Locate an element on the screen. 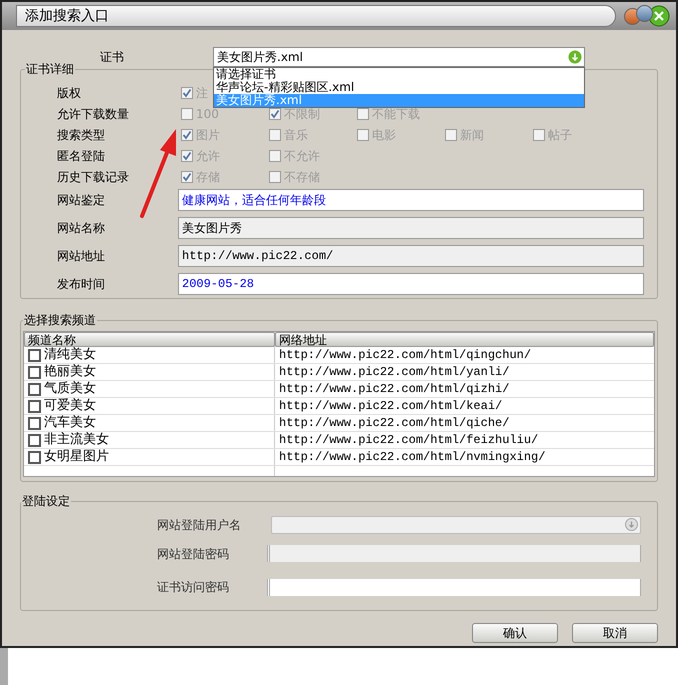 The width and height of the screenshot is (678, 685). dialog-button: 确认 is located at coordinates (515, 633).